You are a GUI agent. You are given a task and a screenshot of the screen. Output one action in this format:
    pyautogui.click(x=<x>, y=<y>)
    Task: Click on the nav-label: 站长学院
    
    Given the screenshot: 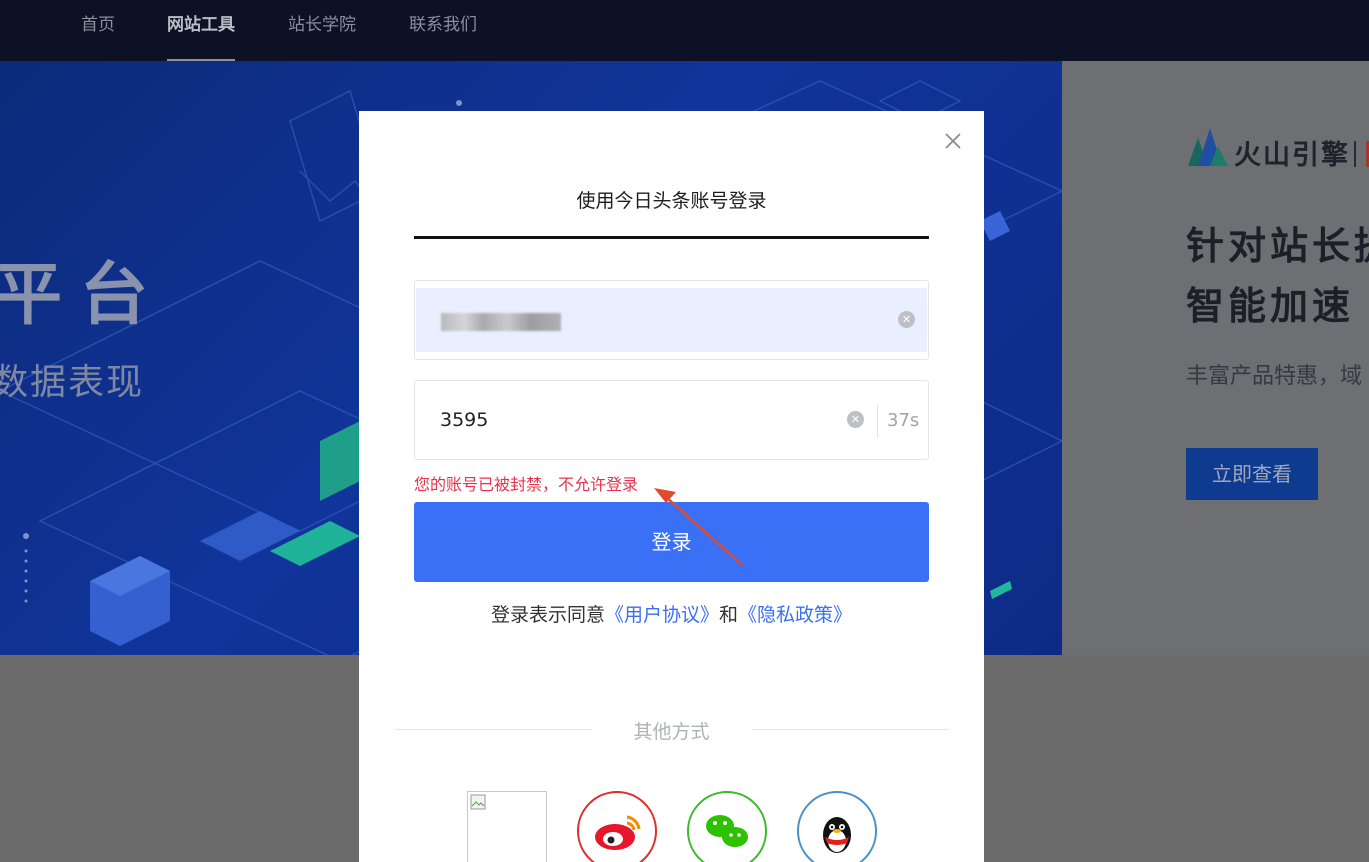 What is the action you would take?
    pyautogui.click(x=322, y=25)
    